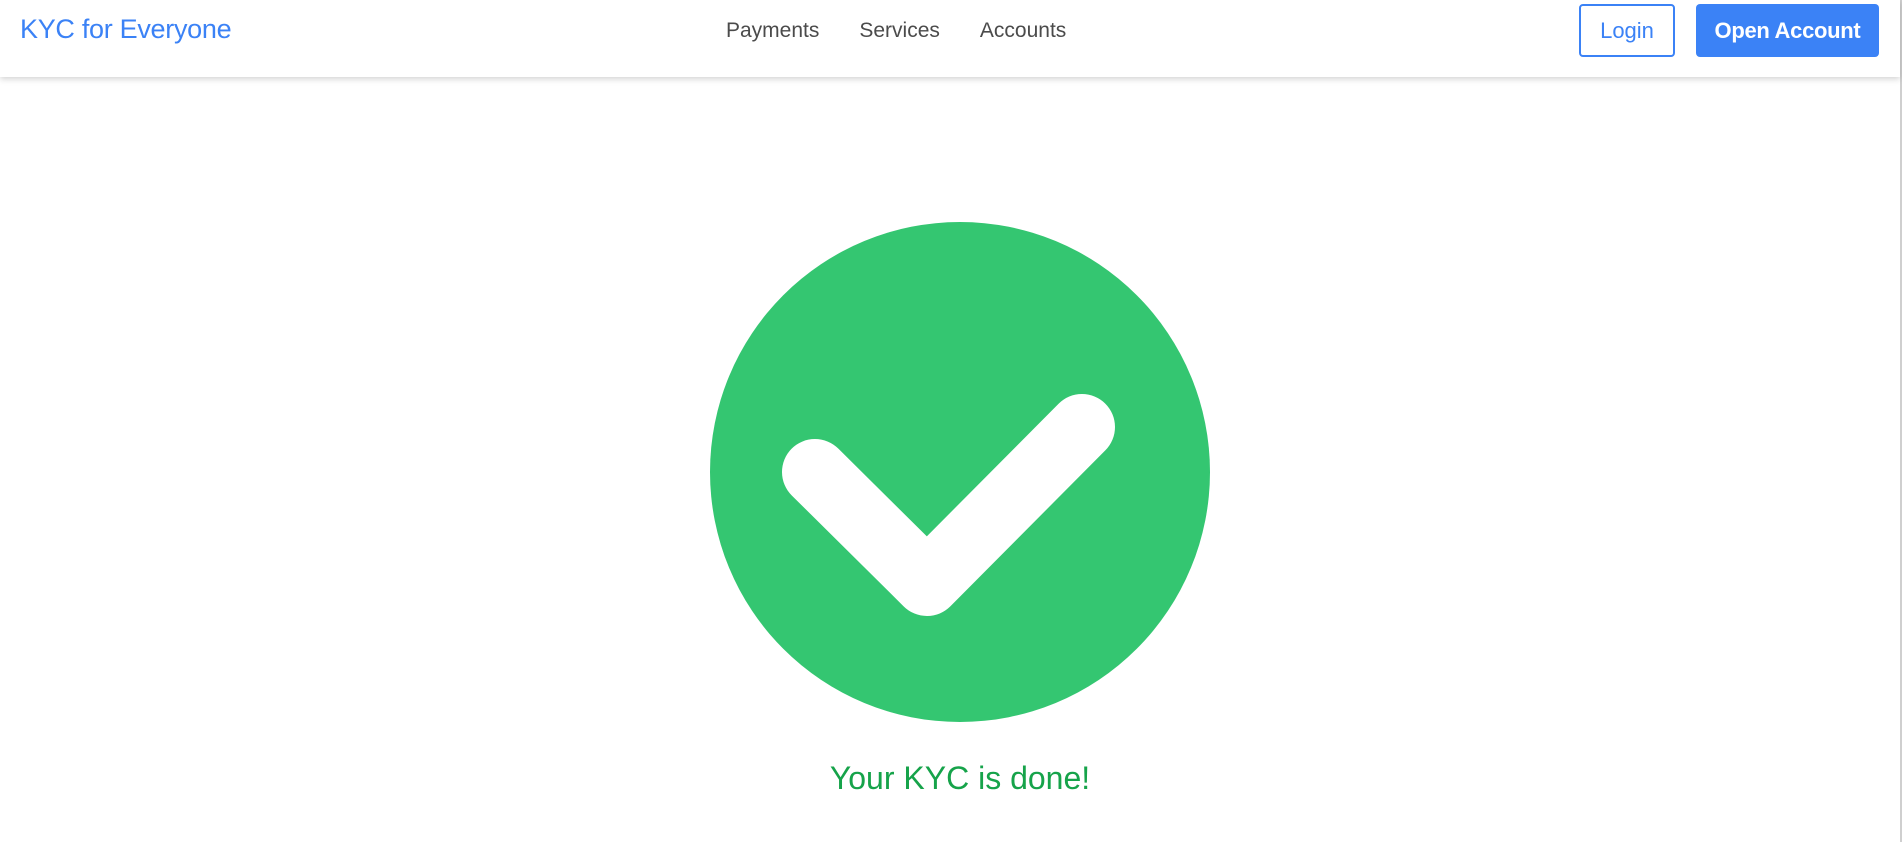 The image size is (1902, 842). What do you see at coordinates (899, 31) in the screenshot?
I see `nav-link-services: Services` at bounding box center [899, 31].